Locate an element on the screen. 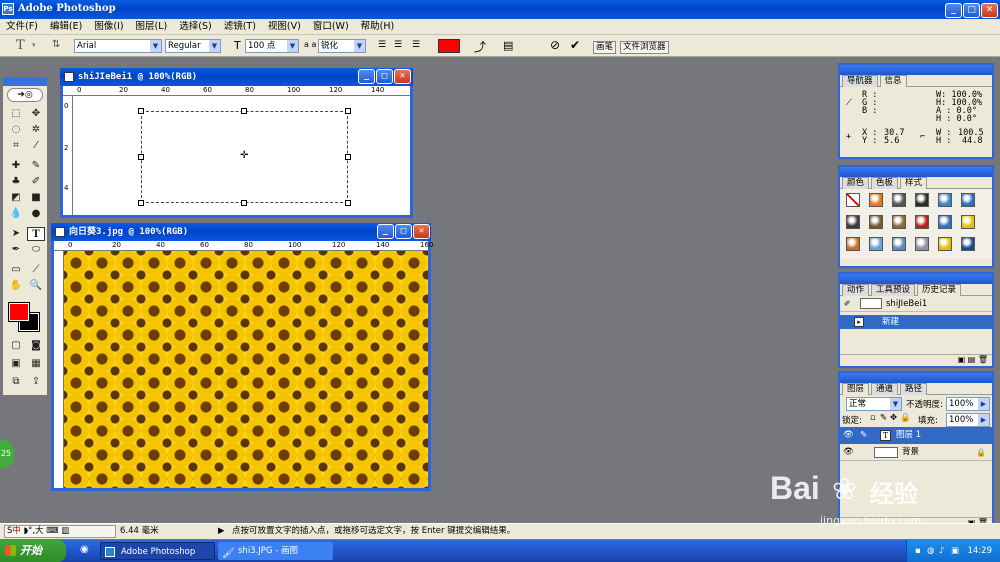  tab-swatches: 色板 is located at coordinates (885, 183).